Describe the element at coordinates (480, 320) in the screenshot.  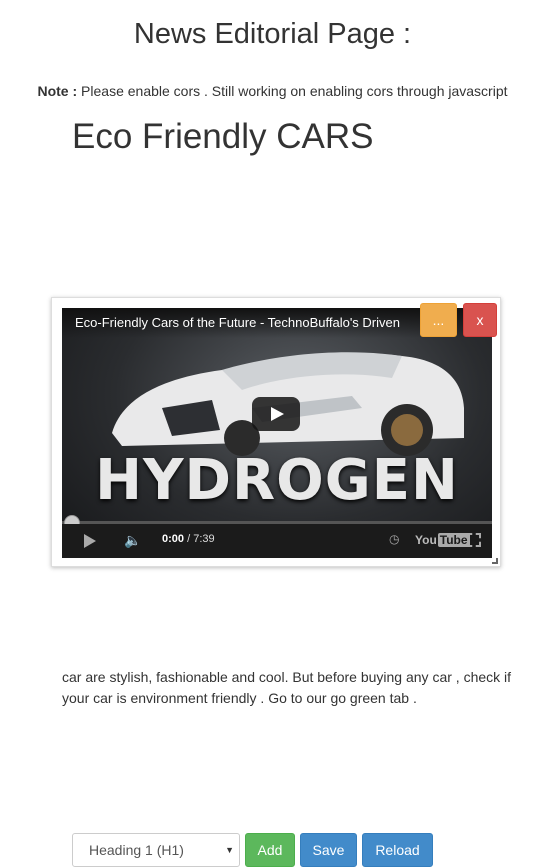
I see `close-button: x` at that location.